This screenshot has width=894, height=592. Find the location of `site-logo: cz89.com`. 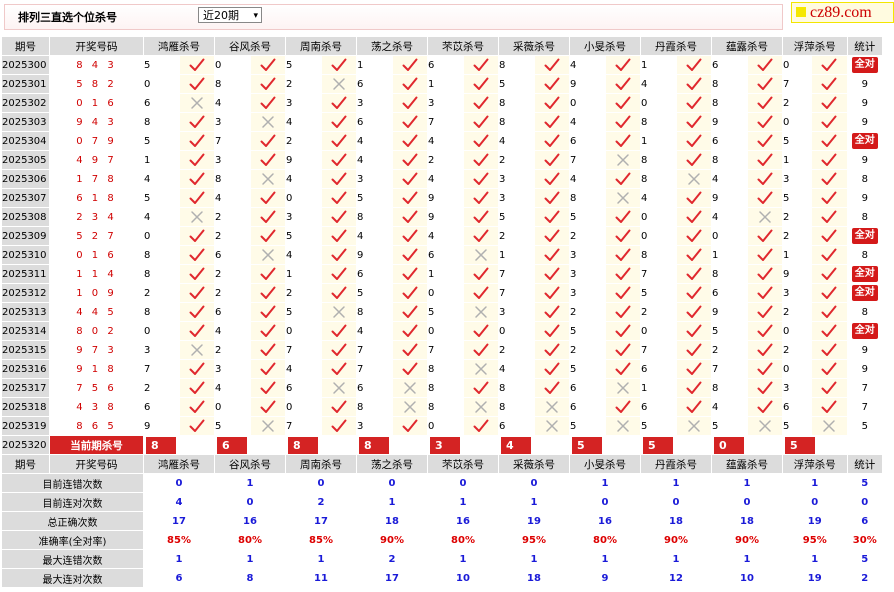

site-logo: cz89.com is located at coordinates (842, 12).